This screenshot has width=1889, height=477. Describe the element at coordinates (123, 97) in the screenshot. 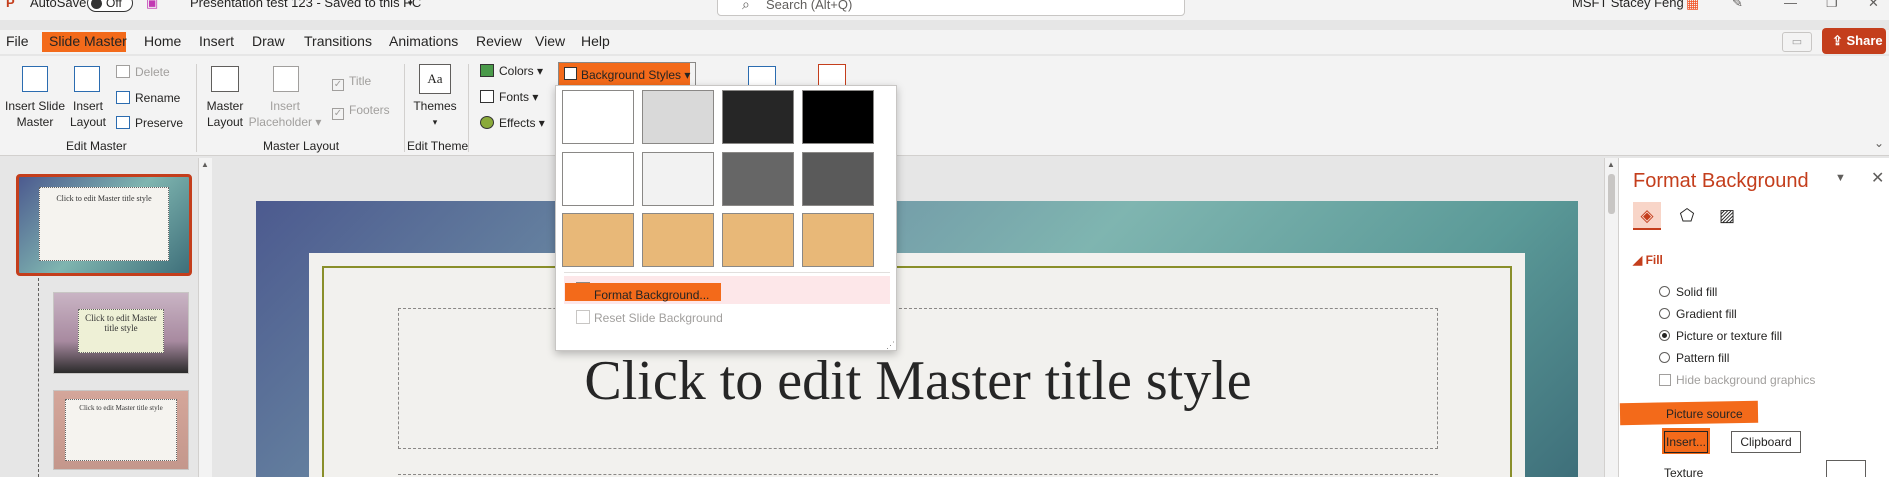

I see `rename-icon` at that location.